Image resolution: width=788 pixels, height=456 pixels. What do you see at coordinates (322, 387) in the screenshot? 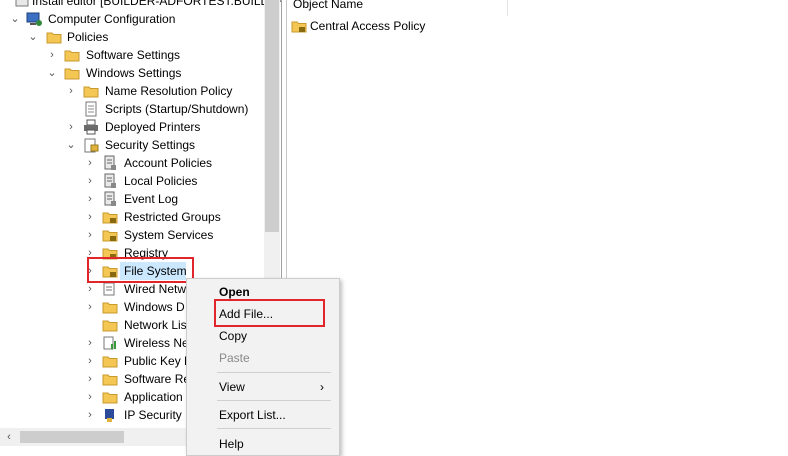
I see `submenu-arrow-icon: ›` at bounding box center [322, 387].